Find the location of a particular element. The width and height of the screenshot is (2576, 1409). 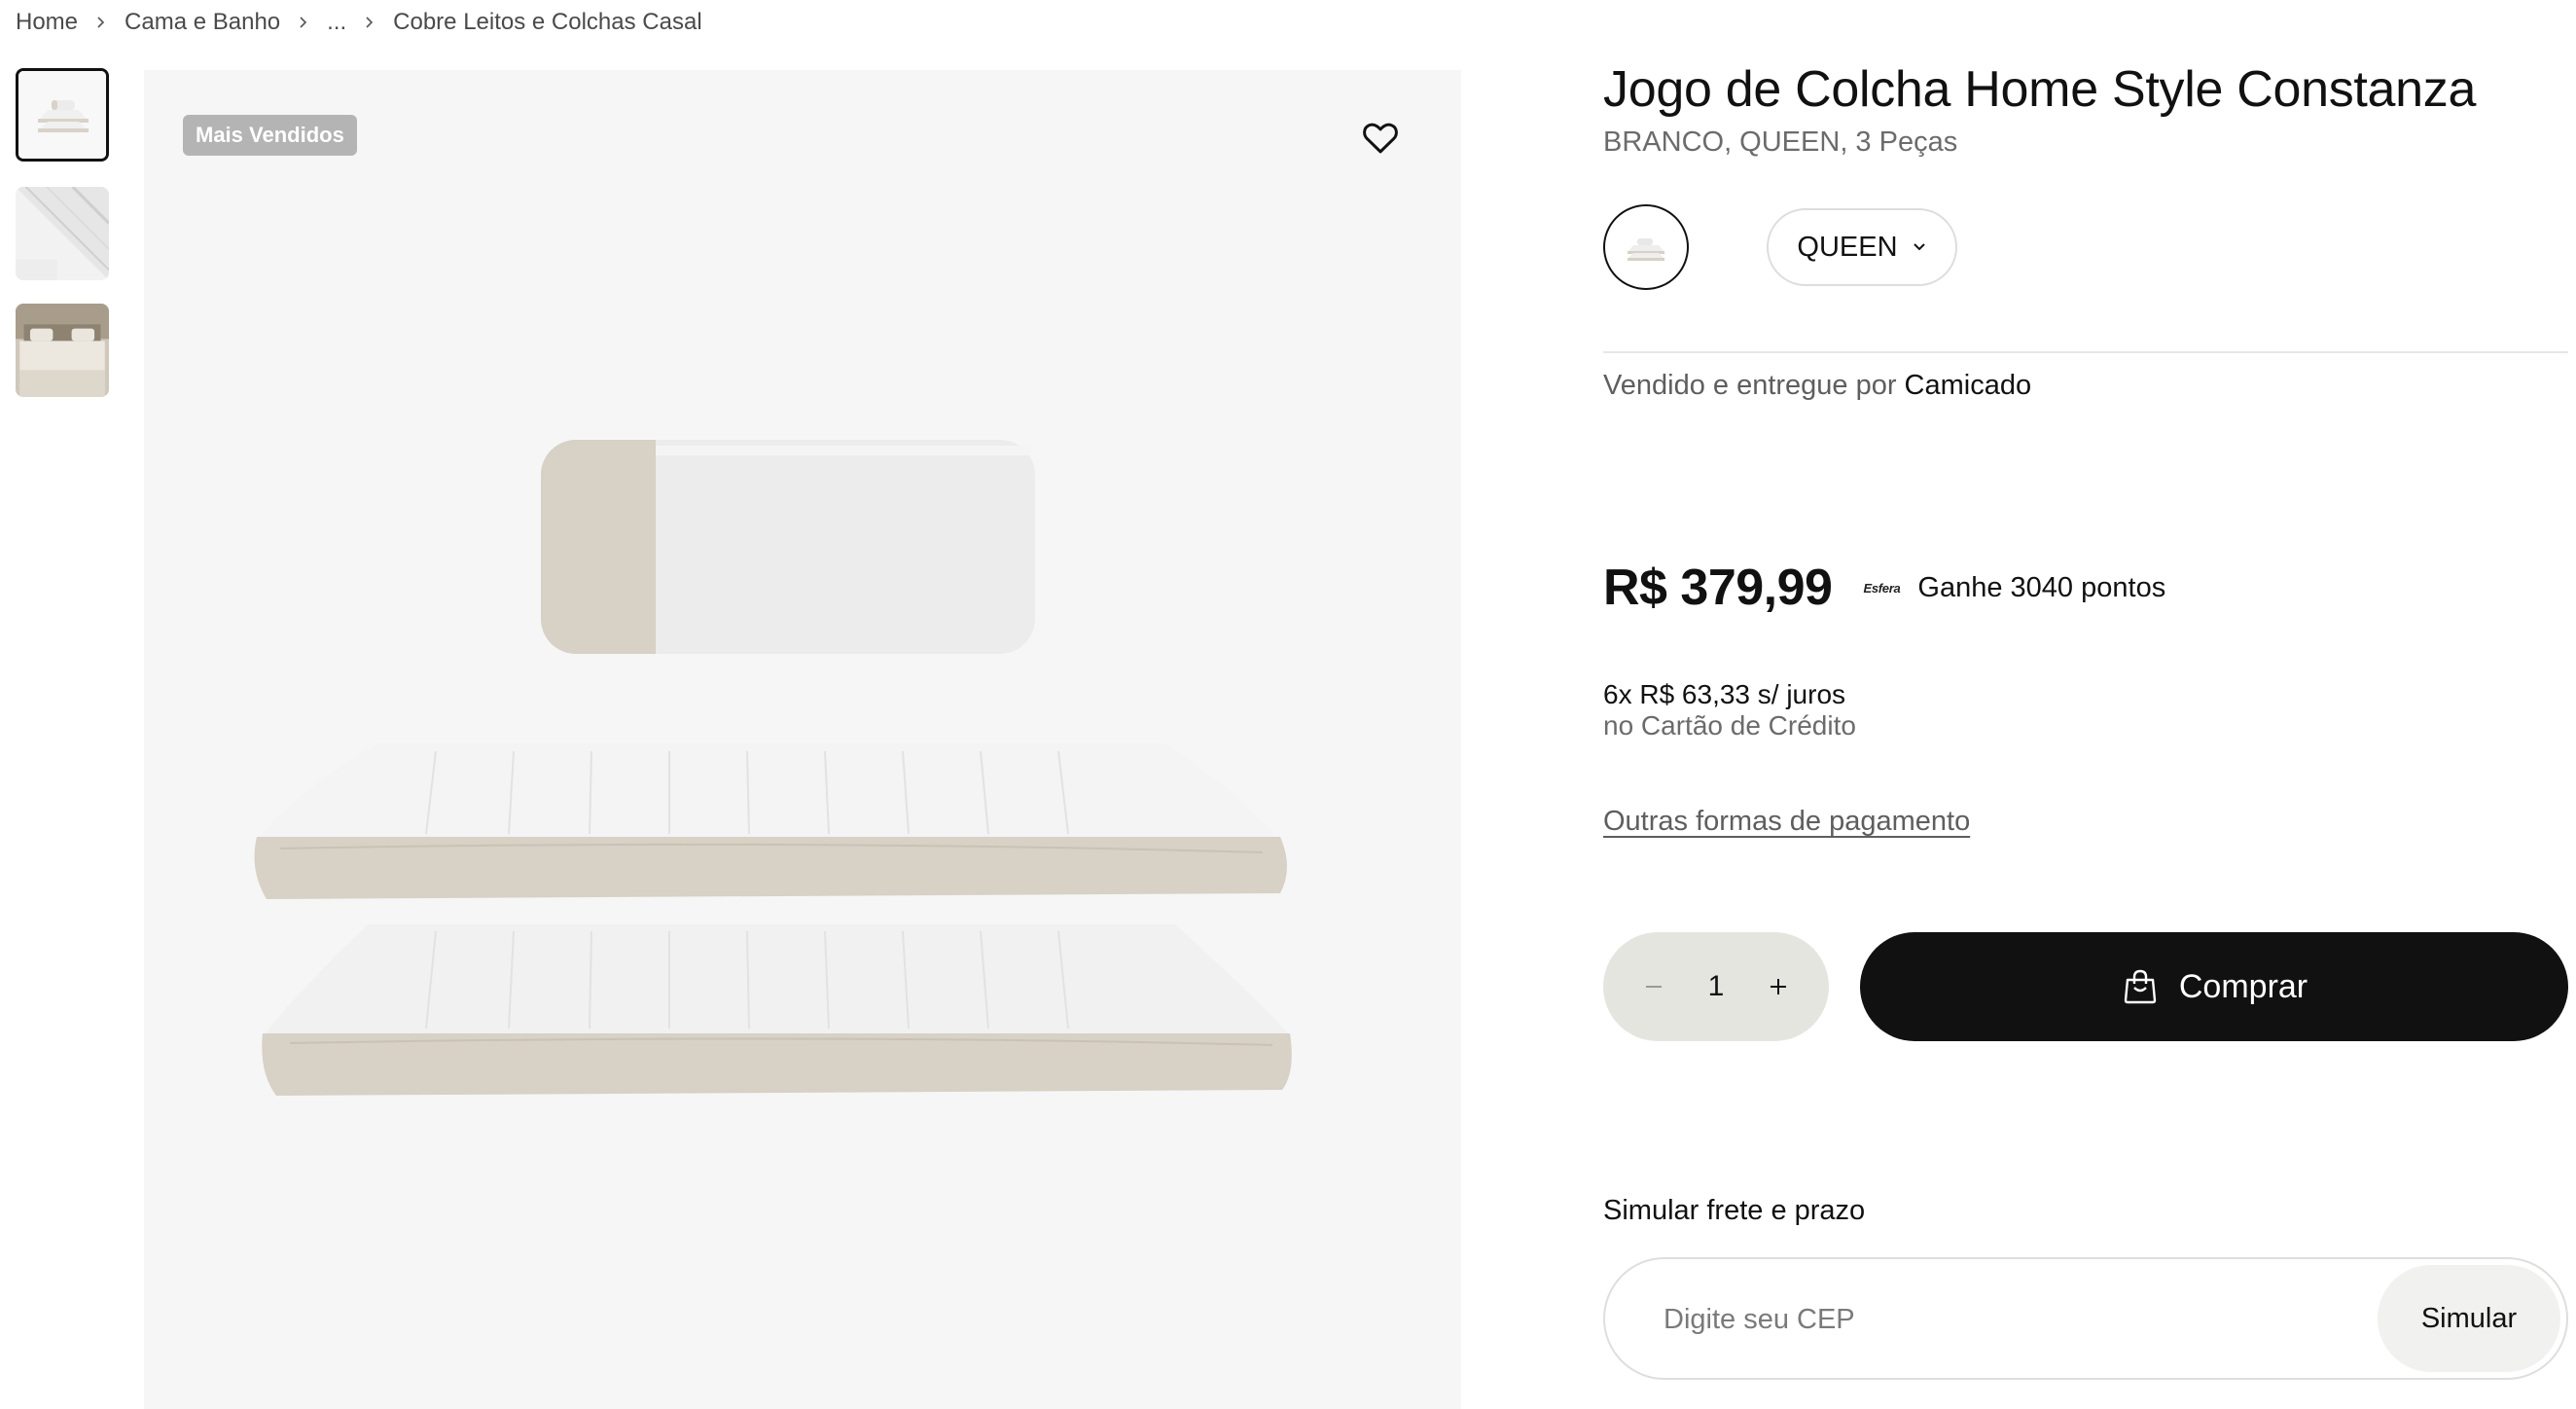

seller-info: Vendido e entregue por Camicado is located at coordinates (1817, 386).